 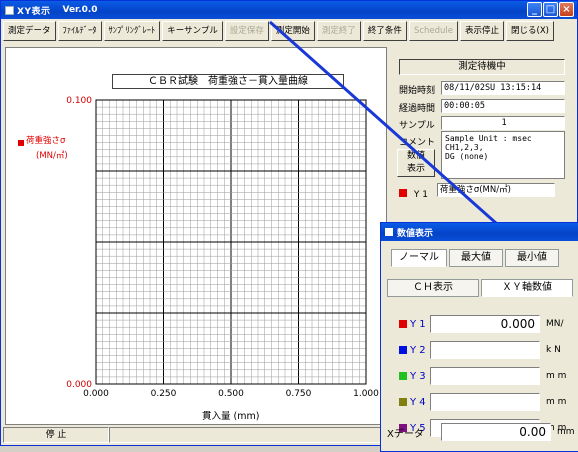 What do you see at coordinates (389, 232) in the screenshot?
I see `dialog-icon` at bounding box center [389, 232].